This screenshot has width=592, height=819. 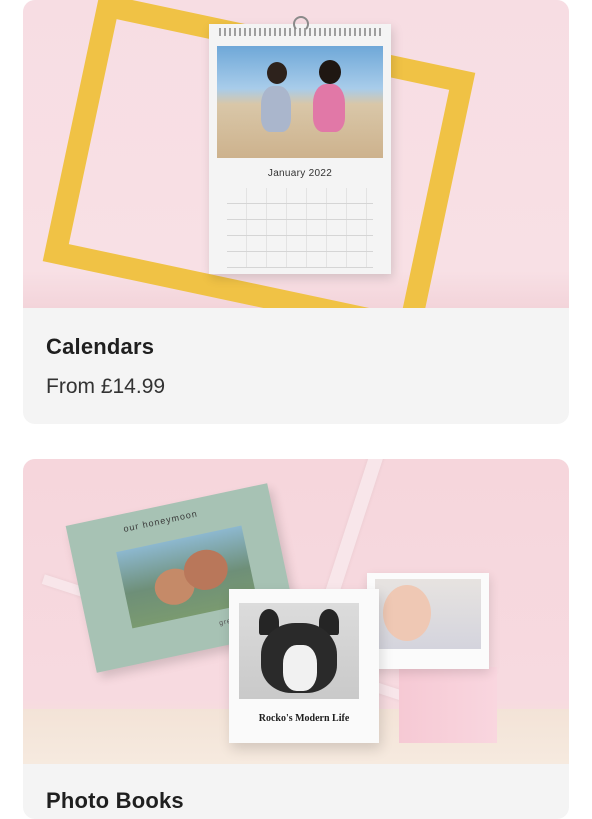 I want to click on calendar-binding, so click(x=300, y=32).